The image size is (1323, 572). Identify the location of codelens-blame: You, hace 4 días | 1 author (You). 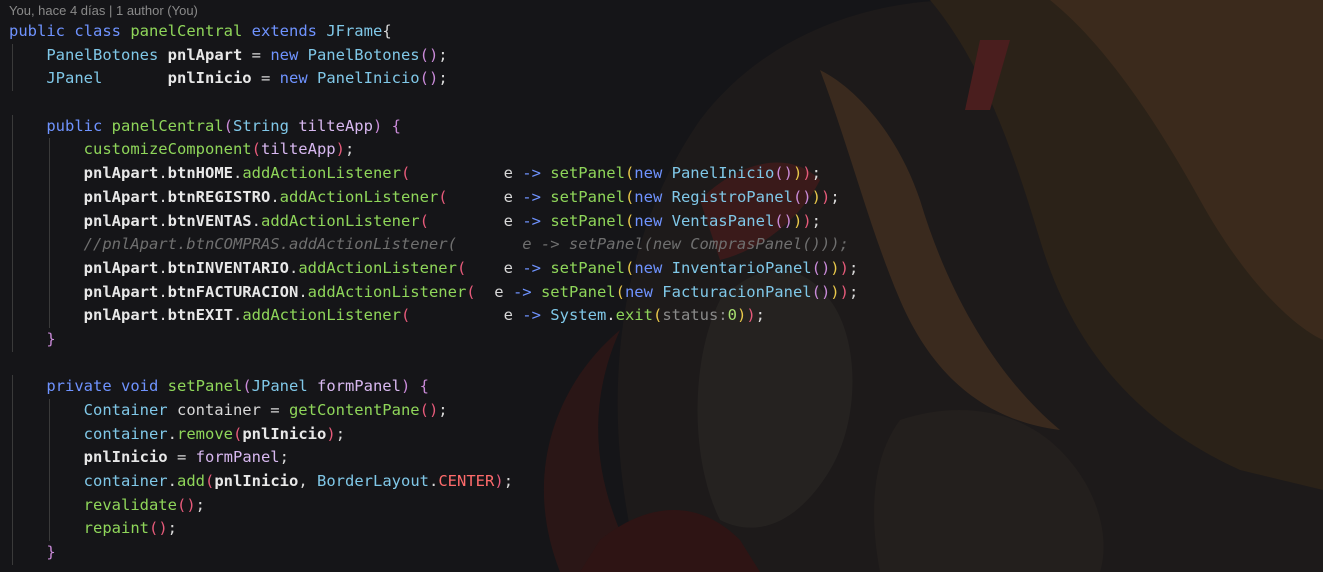
(103, 11).